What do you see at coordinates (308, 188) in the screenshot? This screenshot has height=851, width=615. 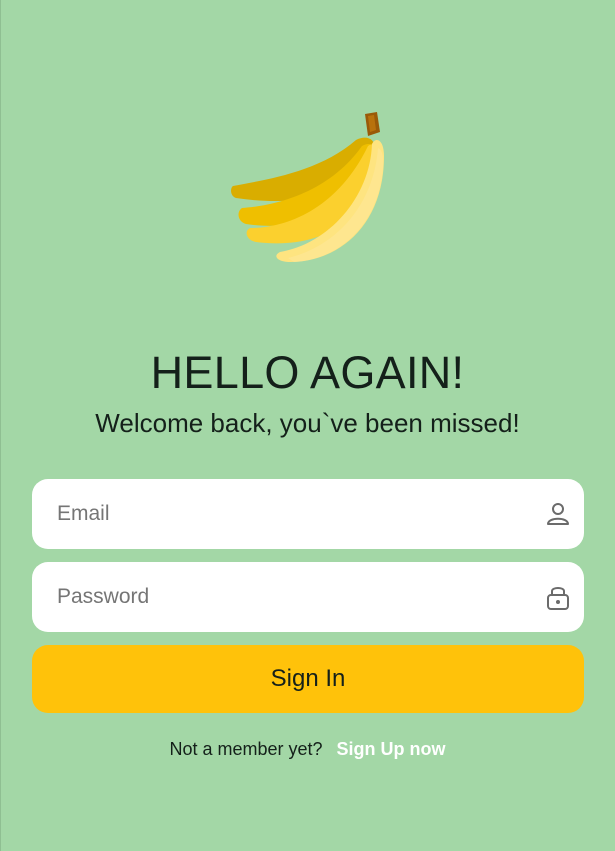 I see `banana-bunch-icon` at bounding box center [308, 188].